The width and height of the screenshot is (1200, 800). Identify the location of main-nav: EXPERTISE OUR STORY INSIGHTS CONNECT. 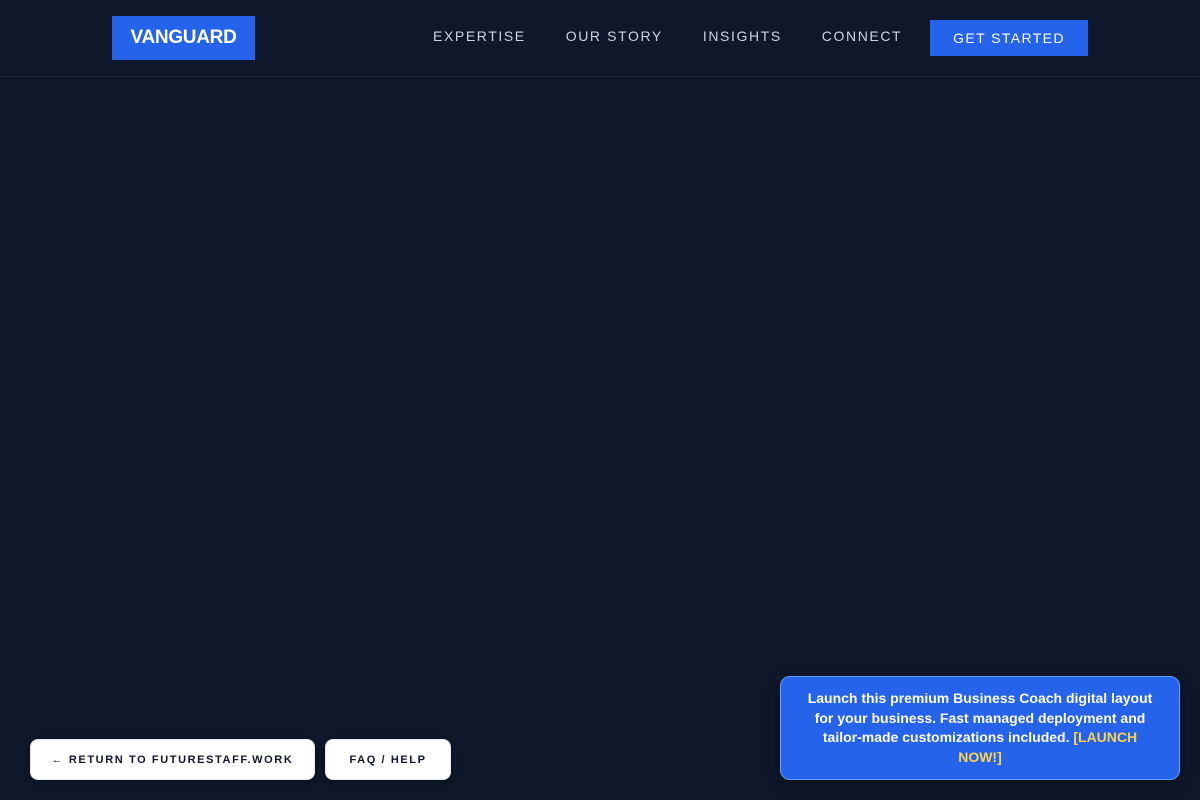
(667, 36).